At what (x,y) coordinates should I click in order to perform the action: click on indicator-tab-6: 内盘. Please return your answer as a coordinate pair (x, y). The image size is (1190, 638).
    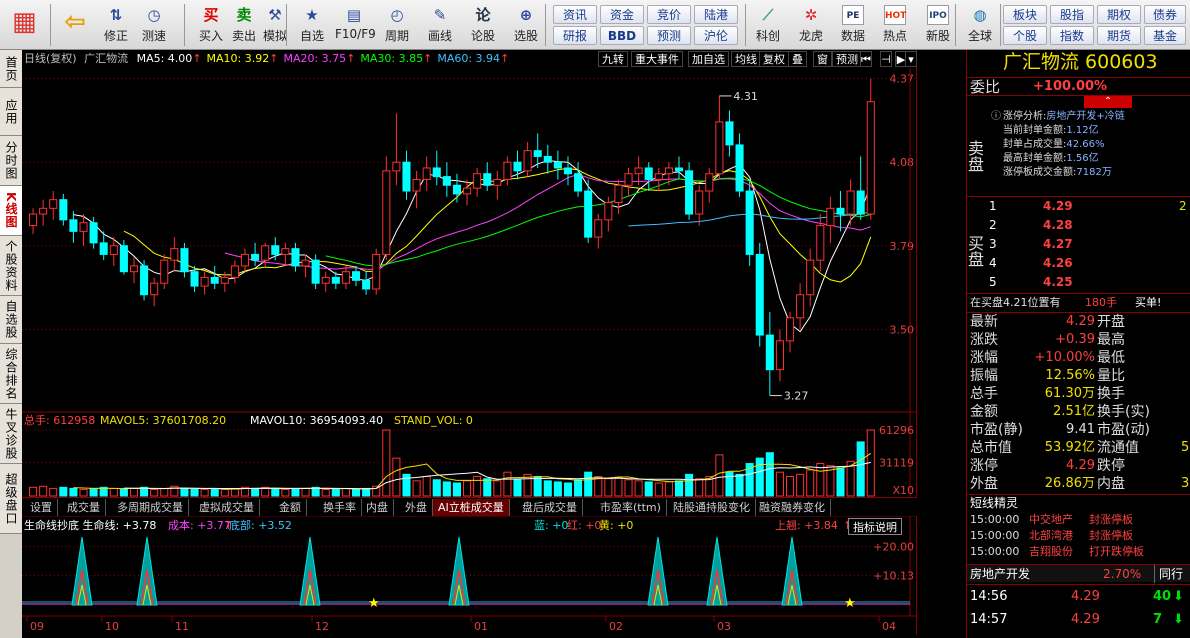
    Looking at the image, I should click on (377, 507).